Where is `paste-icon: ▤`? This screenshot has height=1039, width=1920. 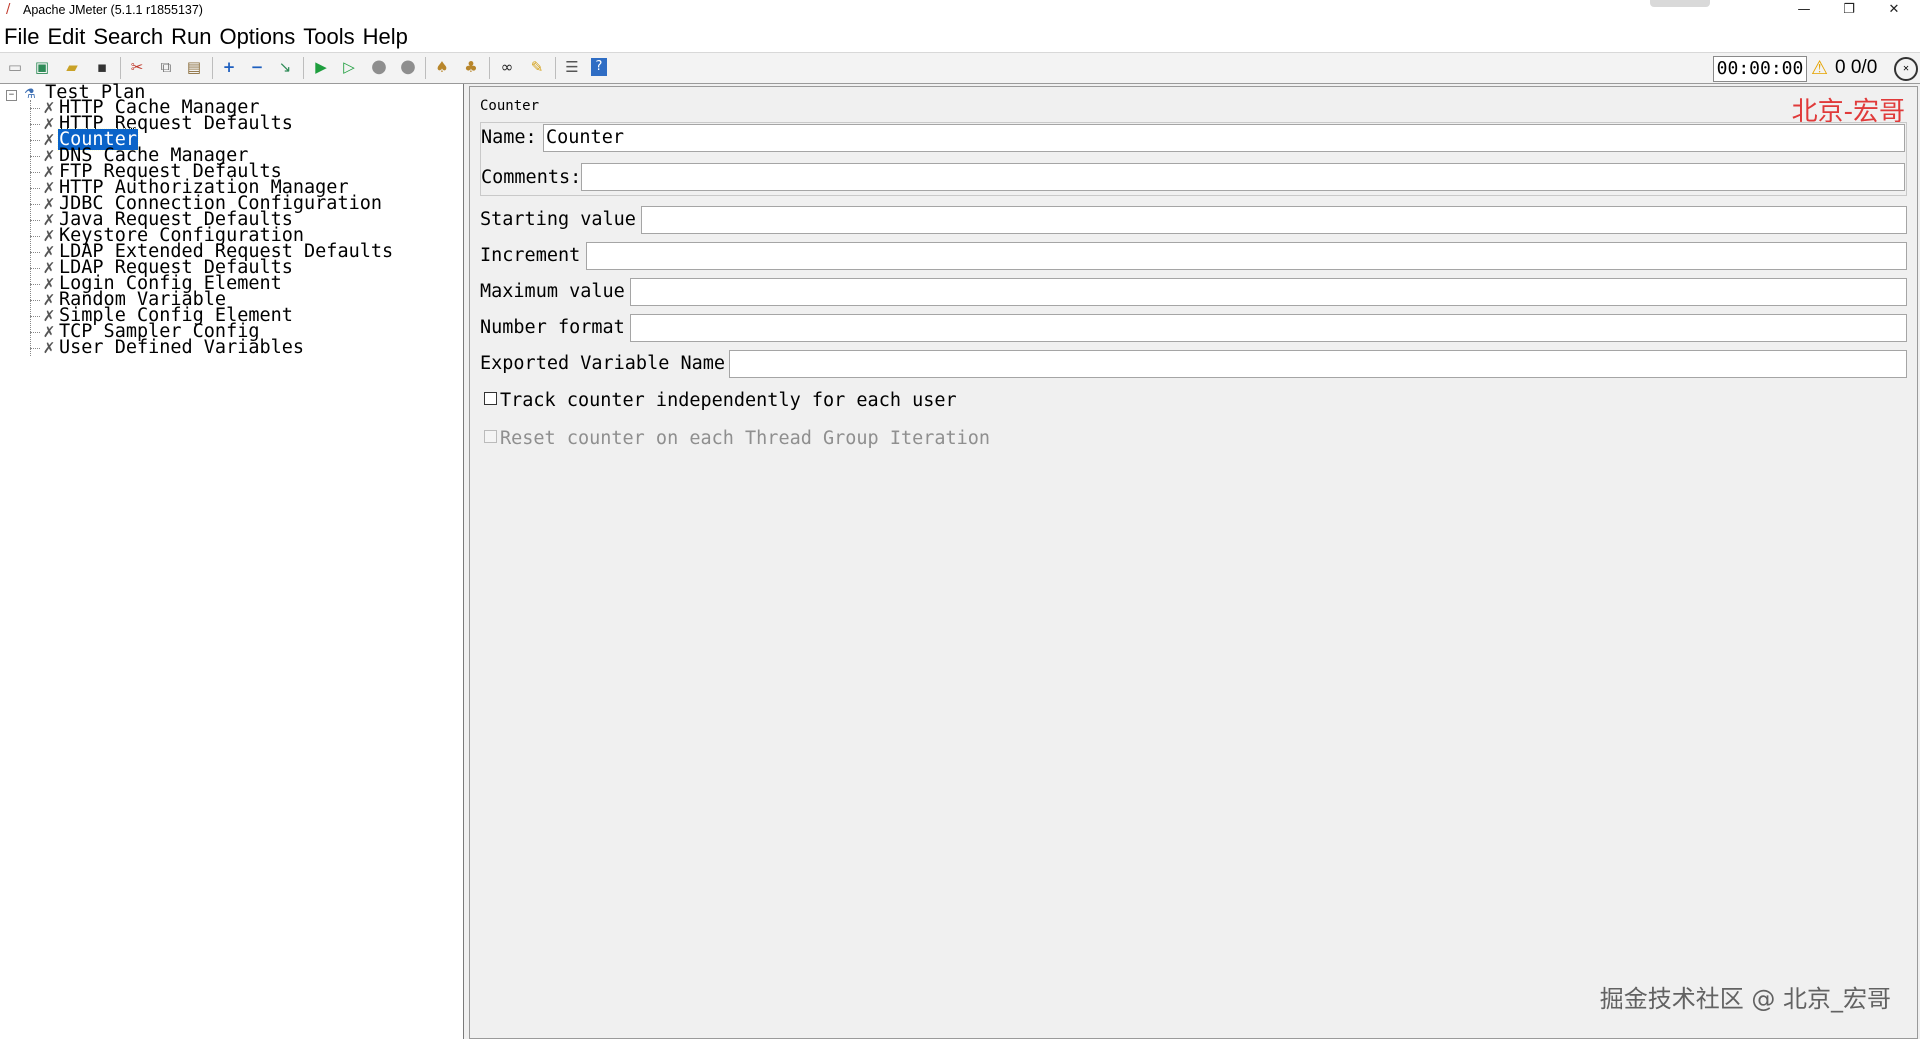 paste-icon: ▤ is located at coordinates (194, 67).